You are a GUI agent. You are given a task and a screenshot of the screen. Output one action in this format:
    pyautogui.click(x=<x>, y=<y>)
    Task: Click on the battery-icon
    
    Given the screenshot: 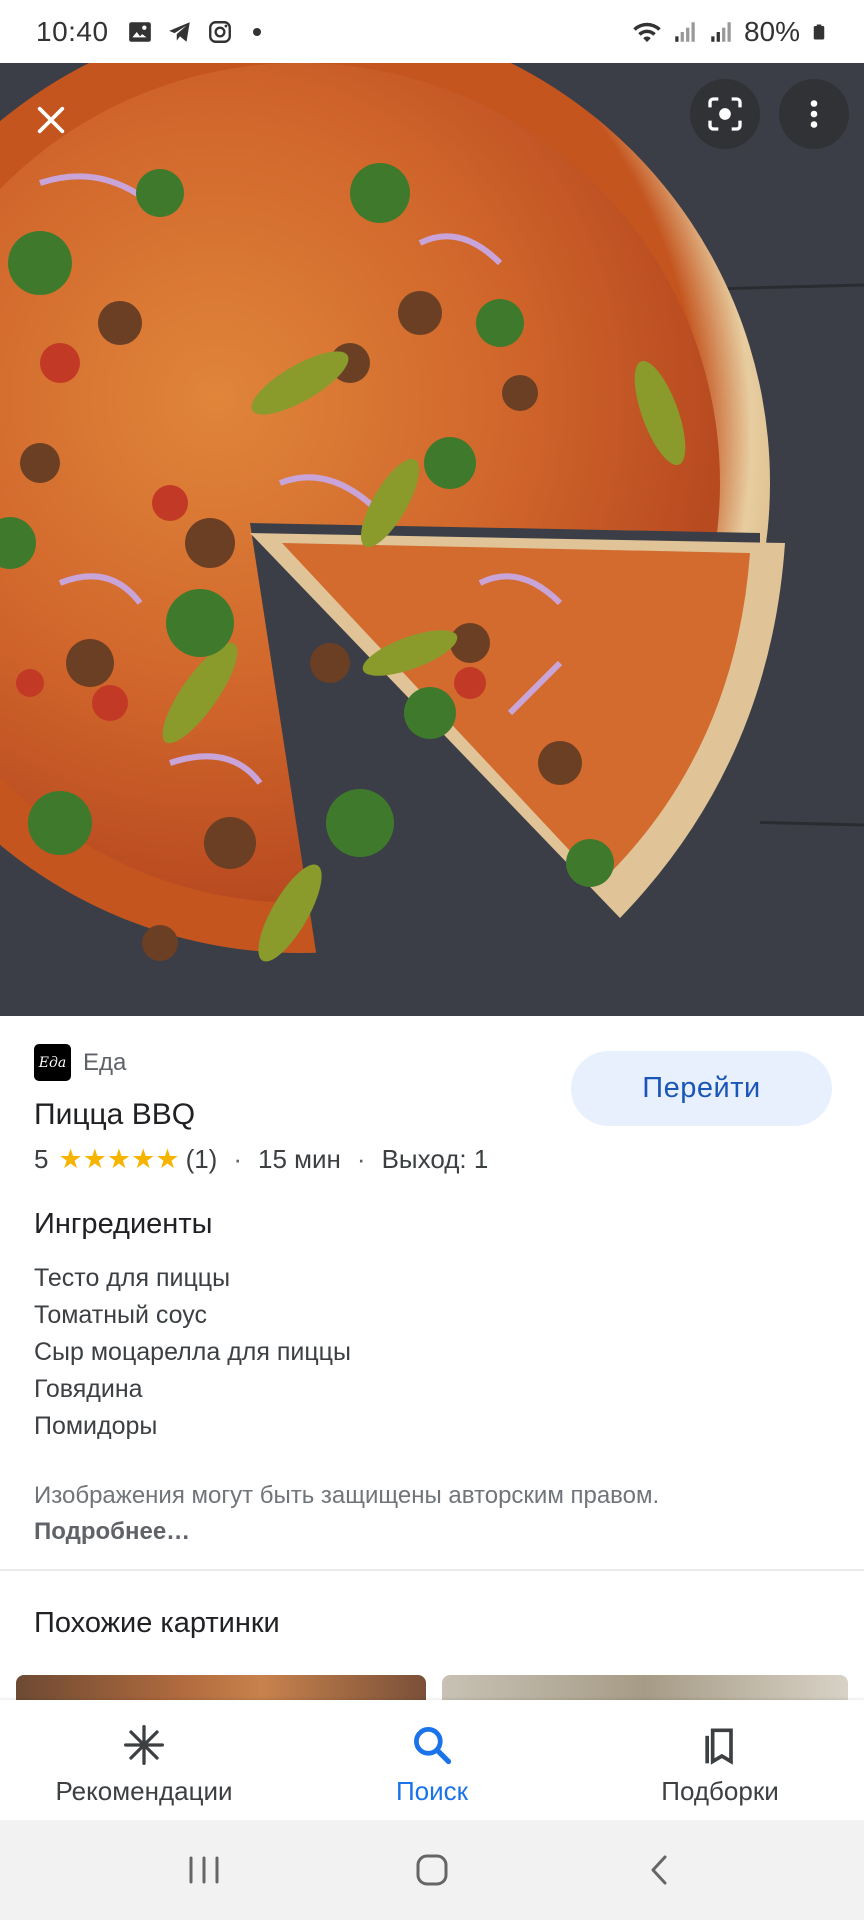 What is the action you would take?
    pyautogui.click(x=819, y=31)
    